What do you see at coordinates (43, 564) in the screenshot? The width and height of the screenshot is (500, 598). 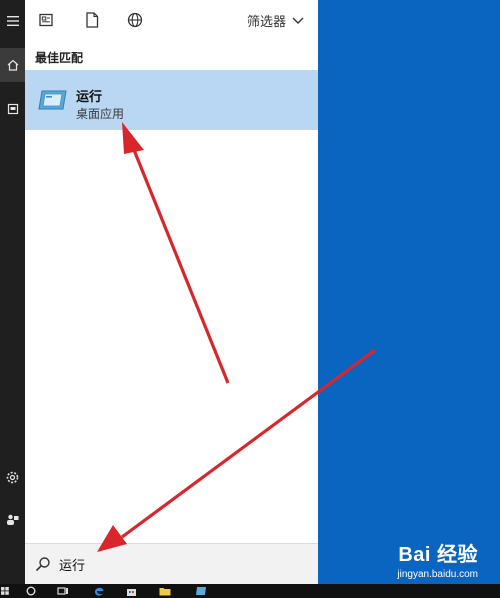 I see `search-icon` at bounding box center [43, 564].